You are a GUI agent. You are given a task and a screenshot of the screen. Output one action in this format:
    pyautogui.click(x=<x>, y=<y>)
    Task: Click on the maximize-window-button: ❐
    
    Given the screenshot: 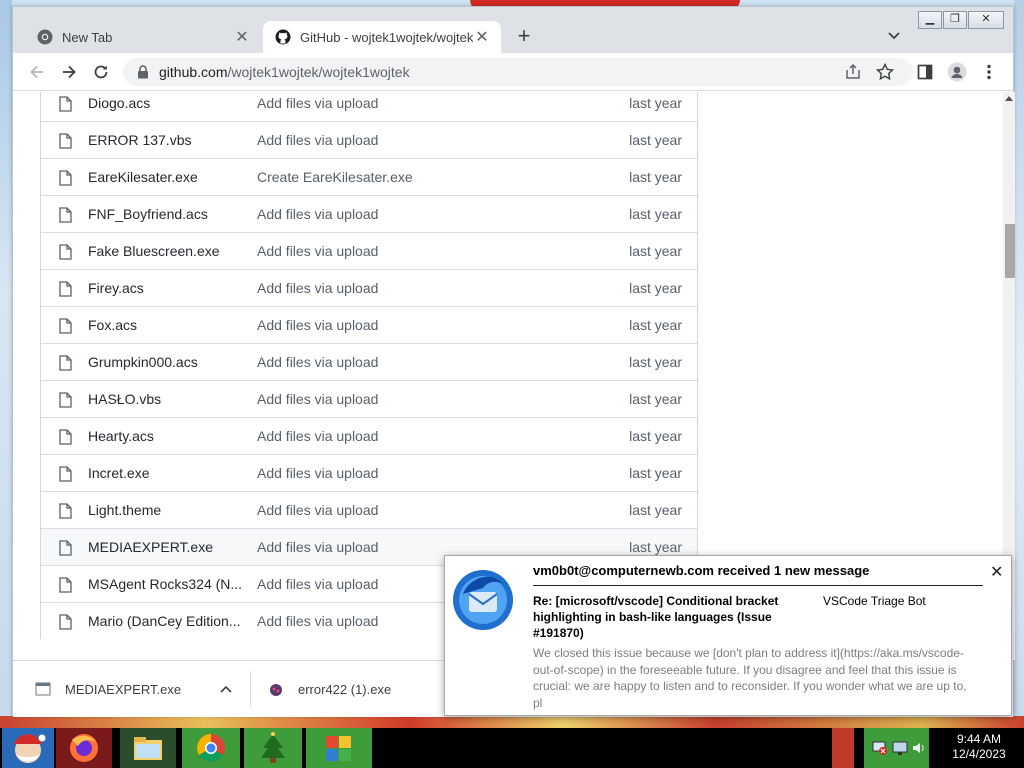 What is the action you would take?
    pyautogui.click(x=955, y=20)
    